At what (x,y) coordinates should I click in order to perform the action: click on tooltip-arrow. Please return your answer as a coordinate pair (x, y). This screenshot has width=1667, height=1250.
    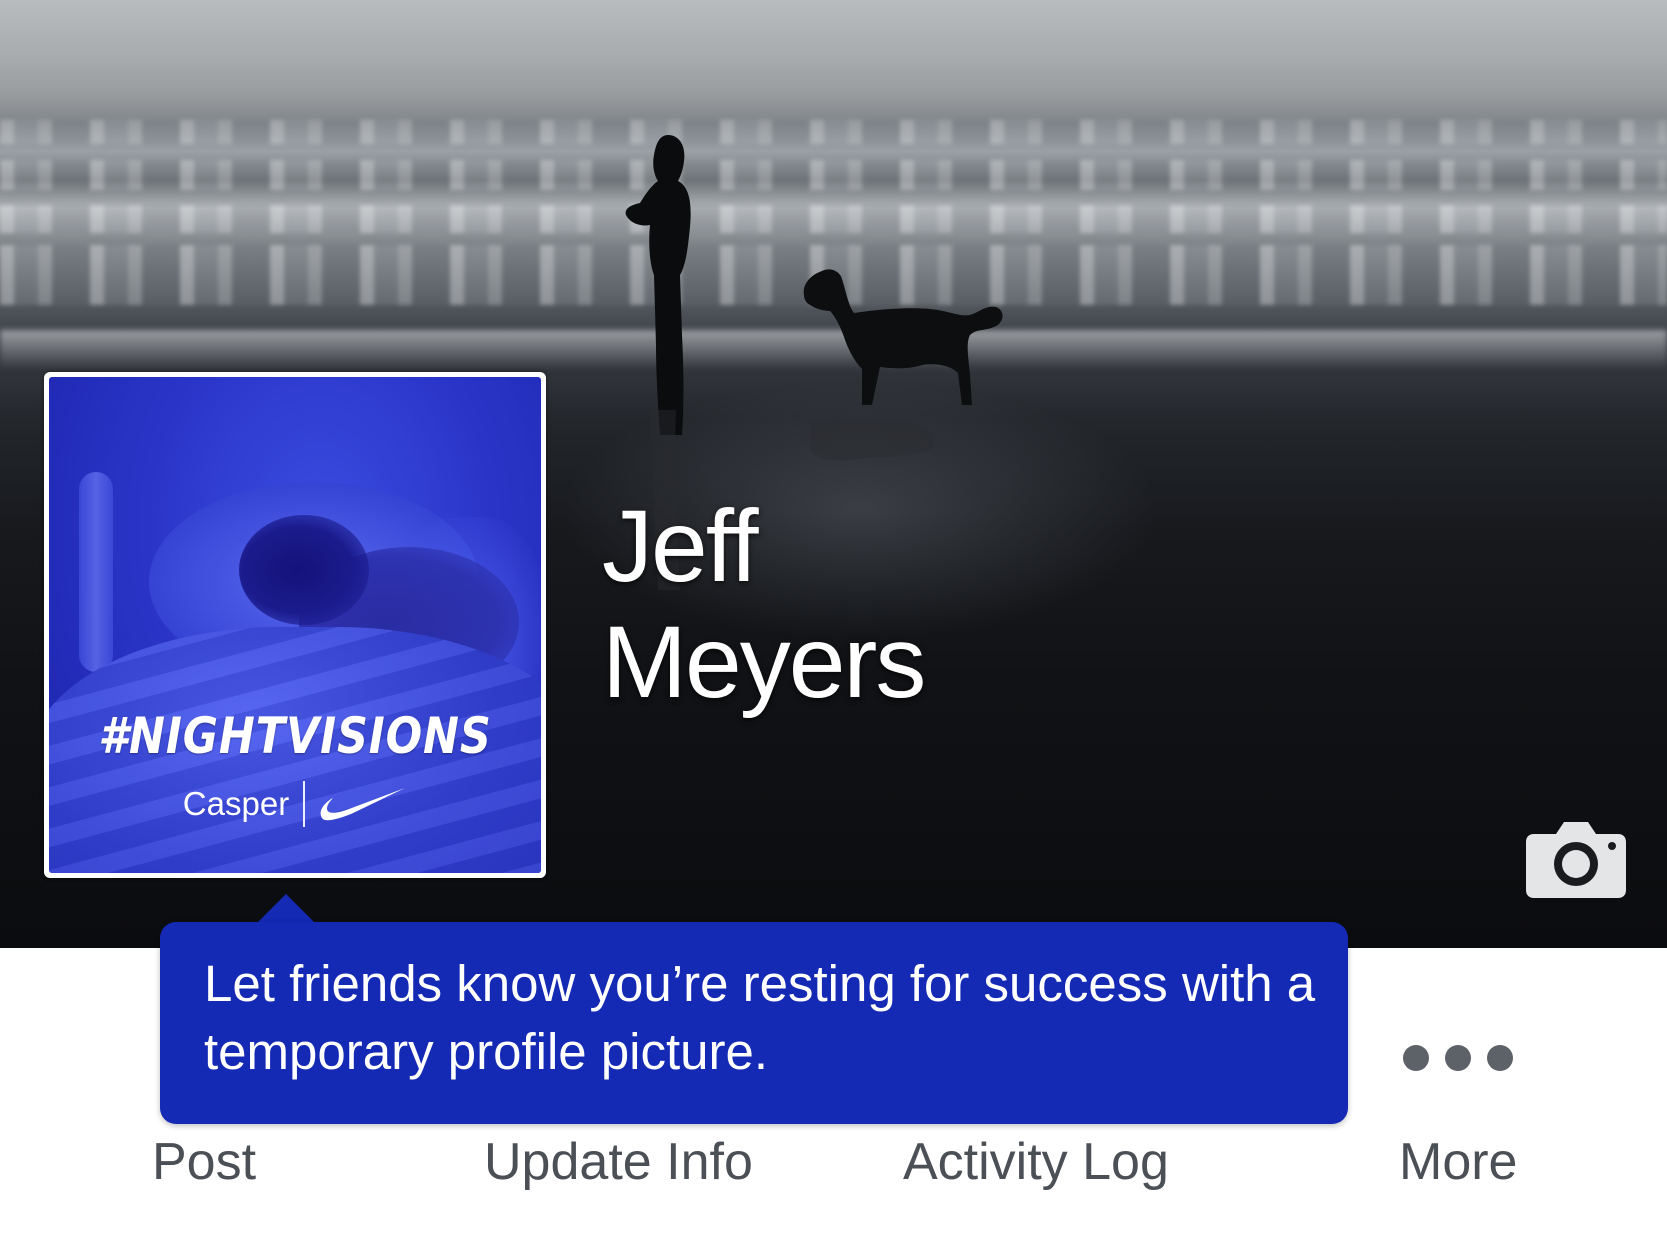
    Looking at the image, I should click on (286, 909).